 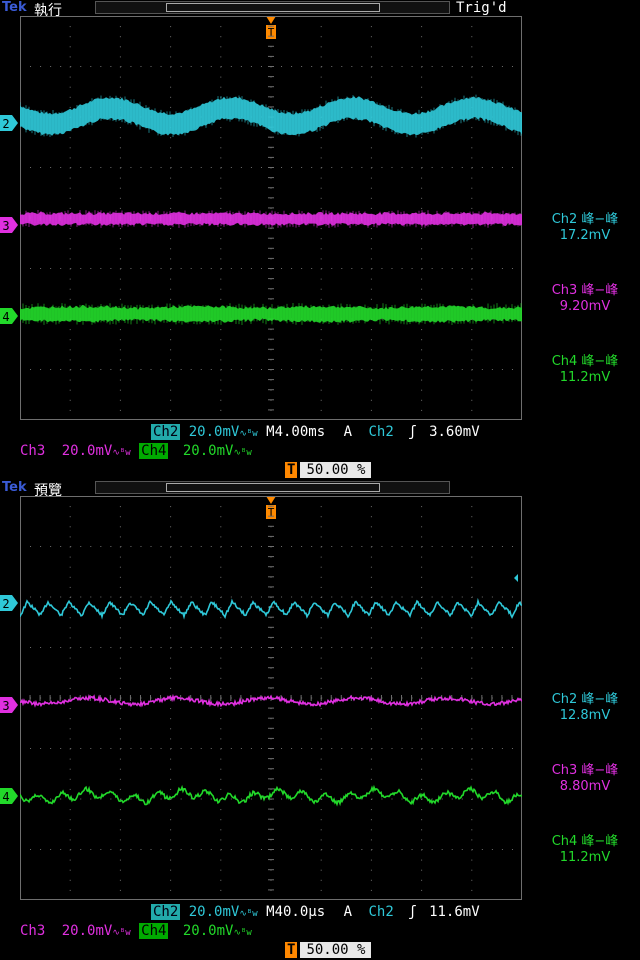 I want to click on ch3-measurement: Ch3 峰−峰 9.20mV, so click(x=585, y=299).